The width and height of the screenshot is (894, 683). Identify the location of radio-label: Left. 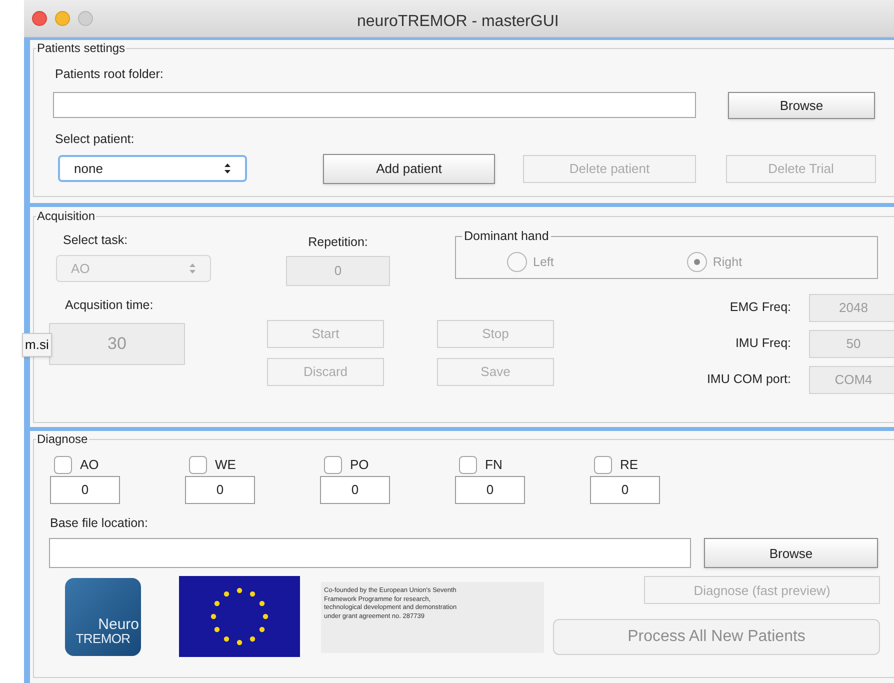
(543, 262).